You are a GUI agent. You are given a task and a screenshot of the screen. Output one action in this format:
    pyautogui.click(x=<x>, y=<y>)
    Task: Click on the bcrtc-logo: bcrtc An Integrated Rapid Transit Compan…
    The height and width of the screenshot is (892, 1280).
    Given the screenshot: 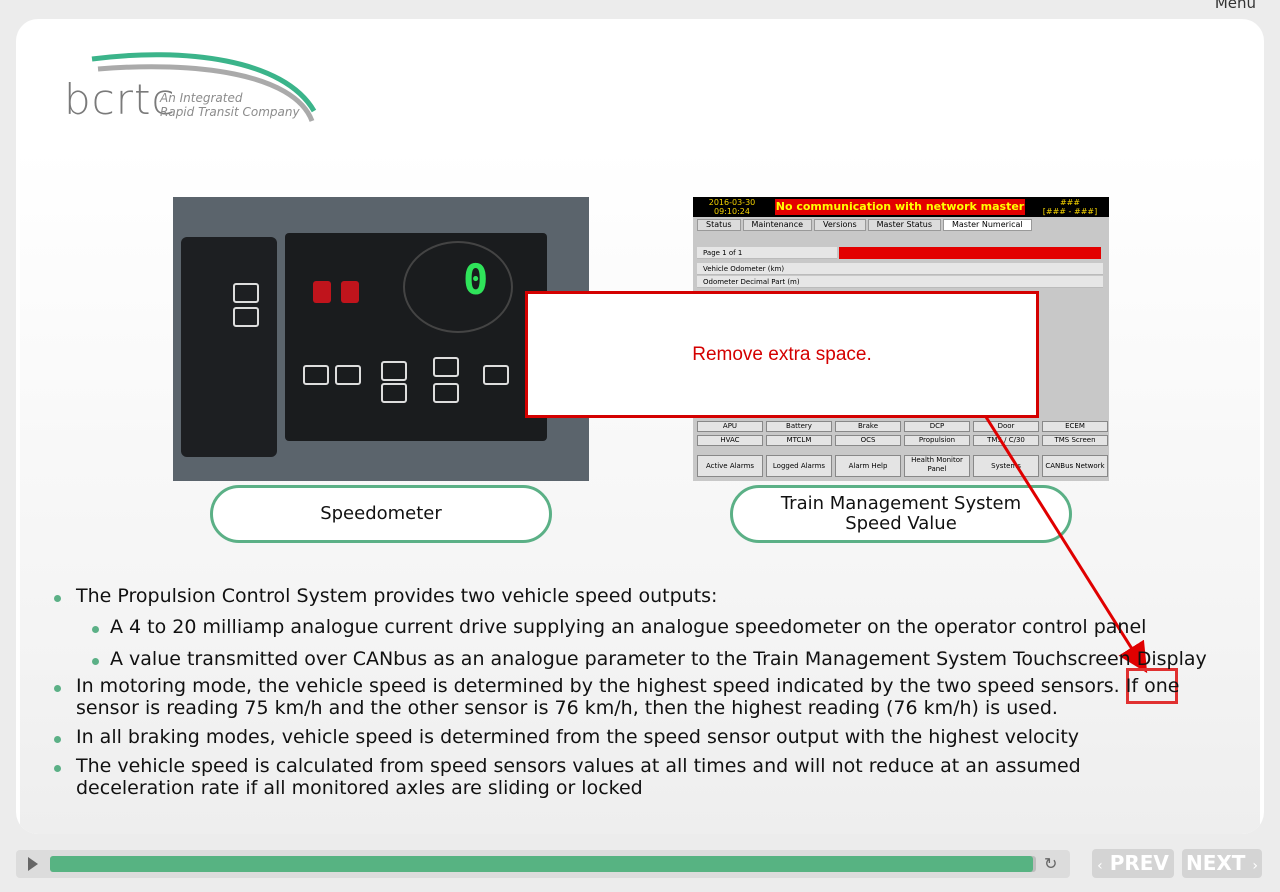 What is the action you would take?
    pyautogui.click(x=199, y=91)
    